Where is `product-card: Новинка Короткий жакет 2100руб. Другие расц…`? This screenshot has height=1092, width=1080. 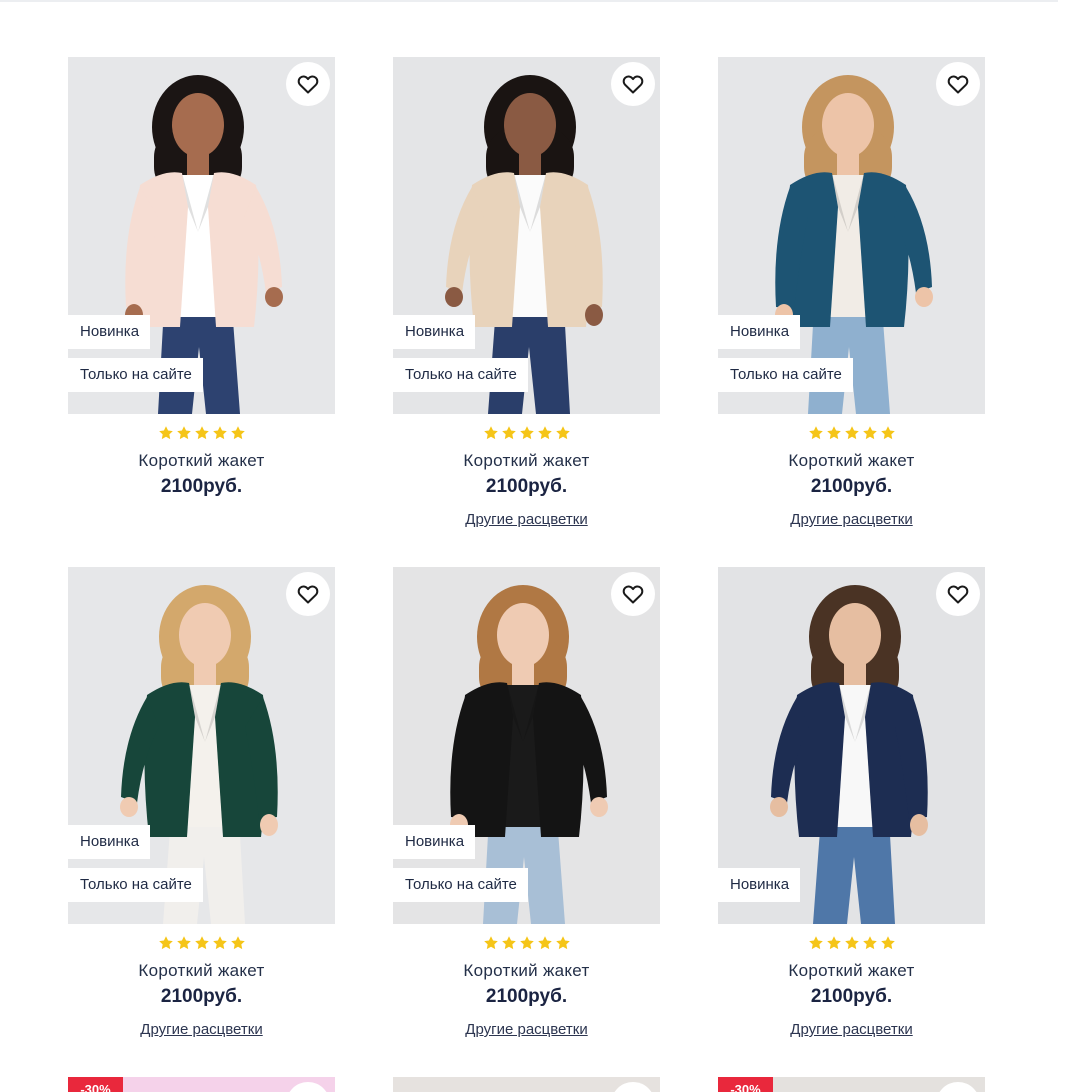
product-card: Новинка Короткий жакет 2100руб. Другие расц… is located at coordinates (851, 822).